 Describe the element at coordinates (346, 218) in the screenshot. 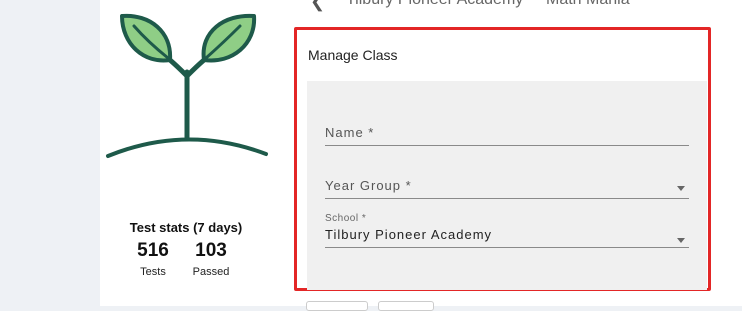

I see `school-label: School *` at that location.